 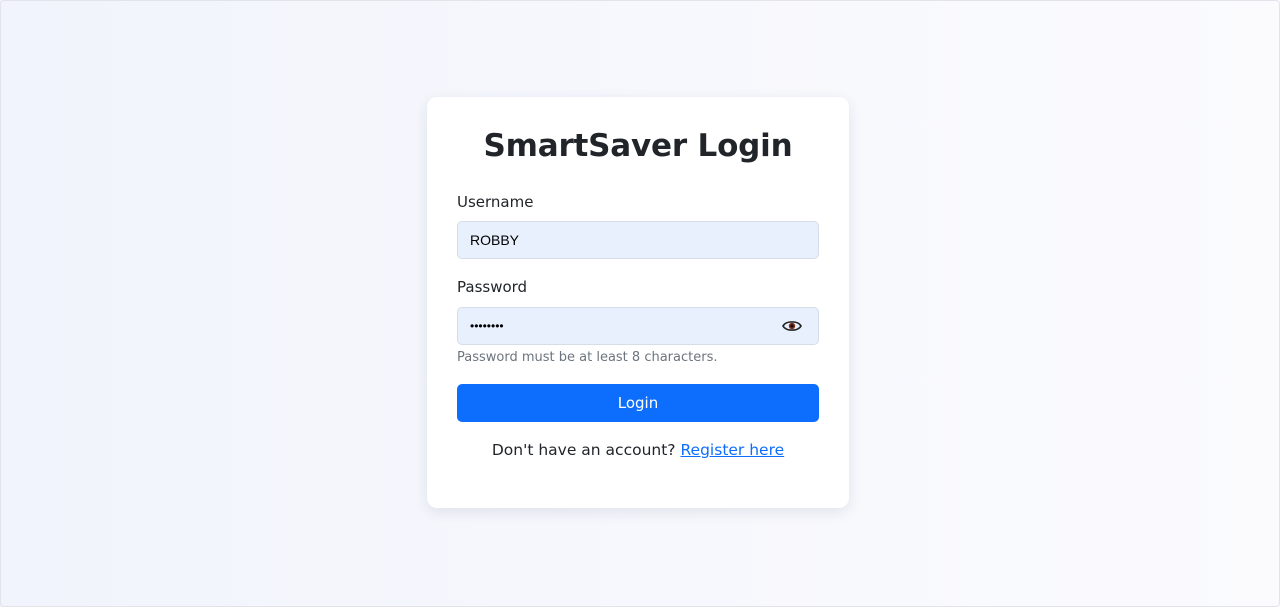 What do you see at coordinates (492, 287) in the screenshot?
I see `password-label: Password` at bounding box center [492, 287].